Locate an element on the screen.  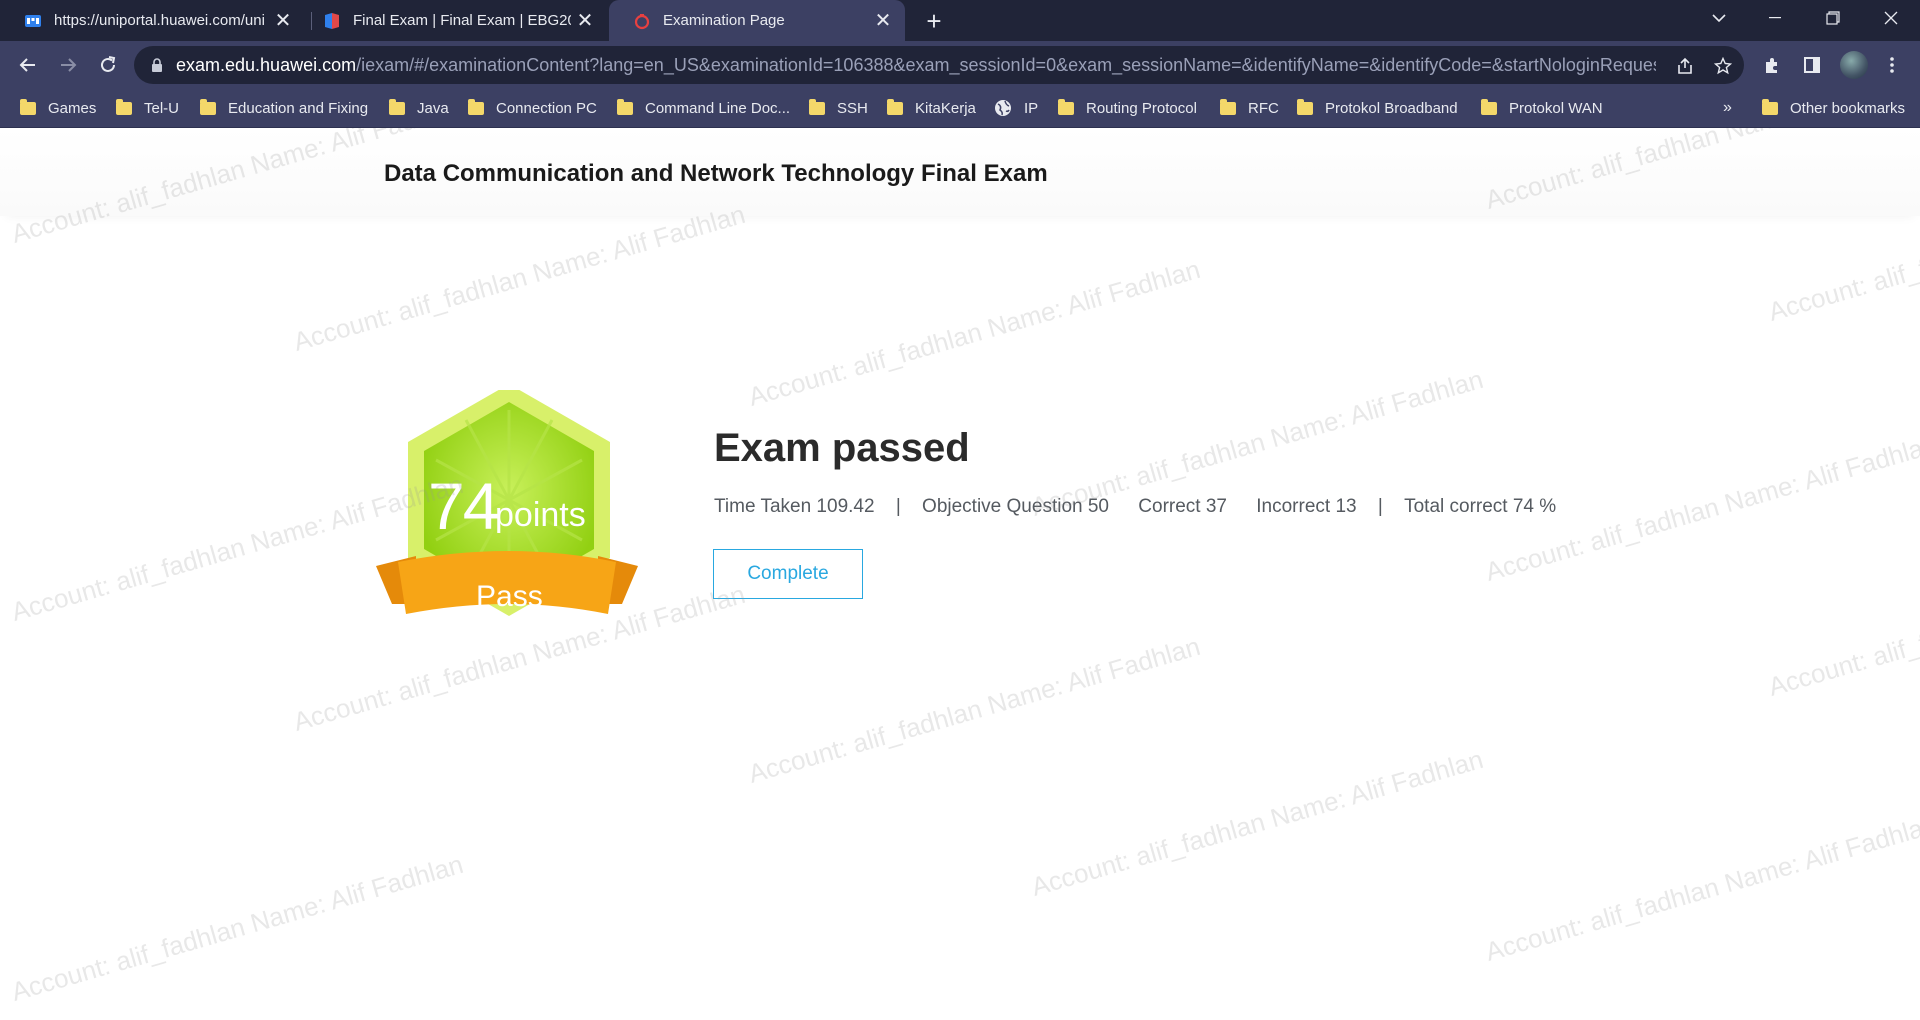
examination-favicon-icon is located at coordinates (642, 21).